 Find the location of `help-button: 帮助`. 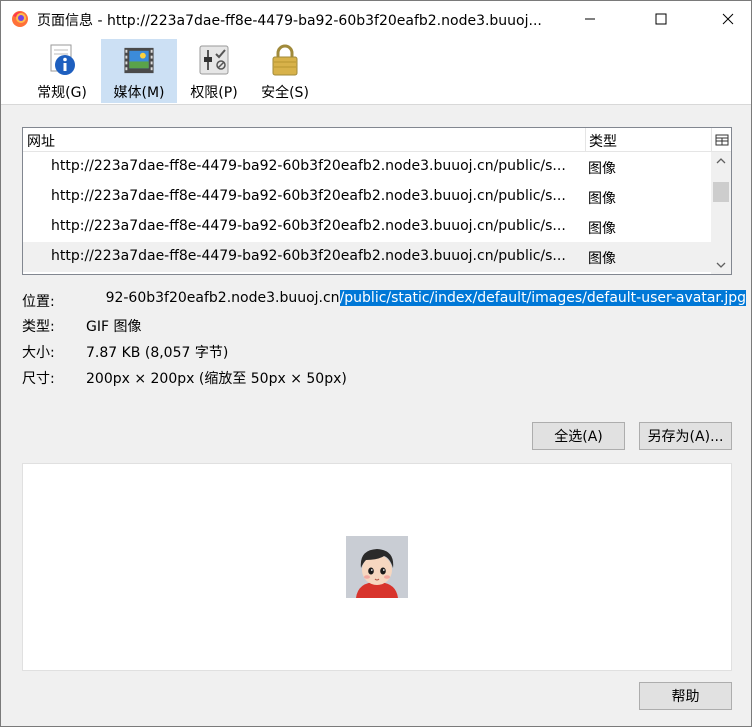

help-button: 帮助 is located at coordinates (685, 696).